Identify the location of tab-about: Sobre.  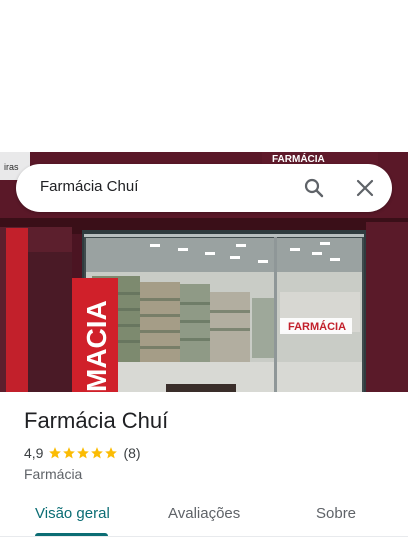
(336, 513).